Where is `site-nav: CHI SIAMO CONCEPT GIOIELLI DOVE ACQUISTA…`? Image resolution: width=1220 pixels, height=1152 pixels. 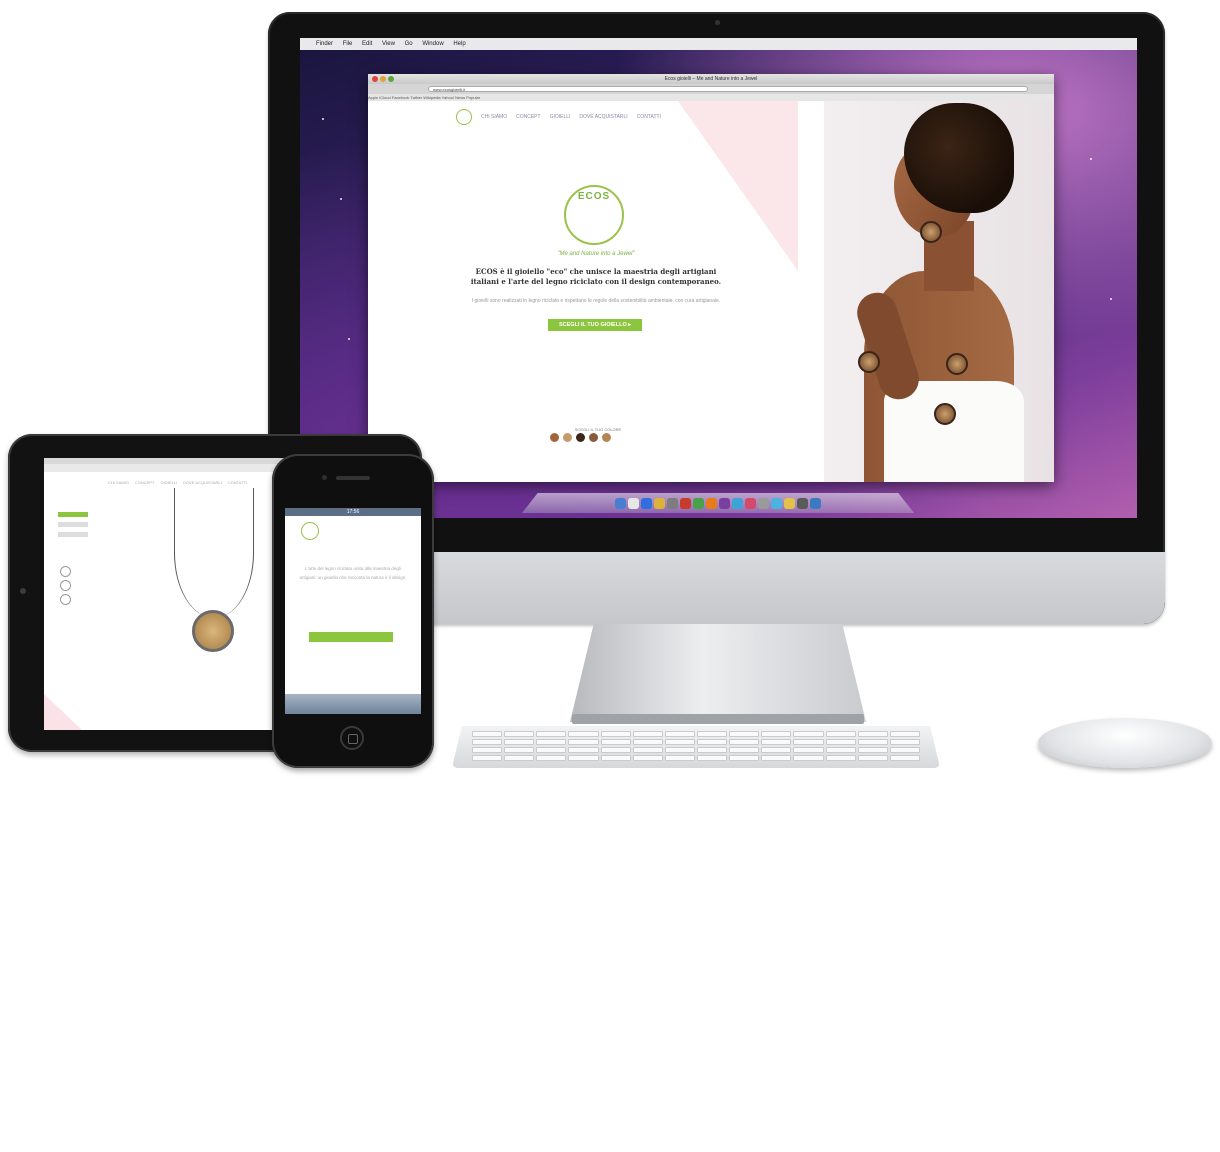 site-nav: CHI SIAMO CONCEPT GIOIELLI DOVE ACQUISTA… is located at coordinates (558, 117).